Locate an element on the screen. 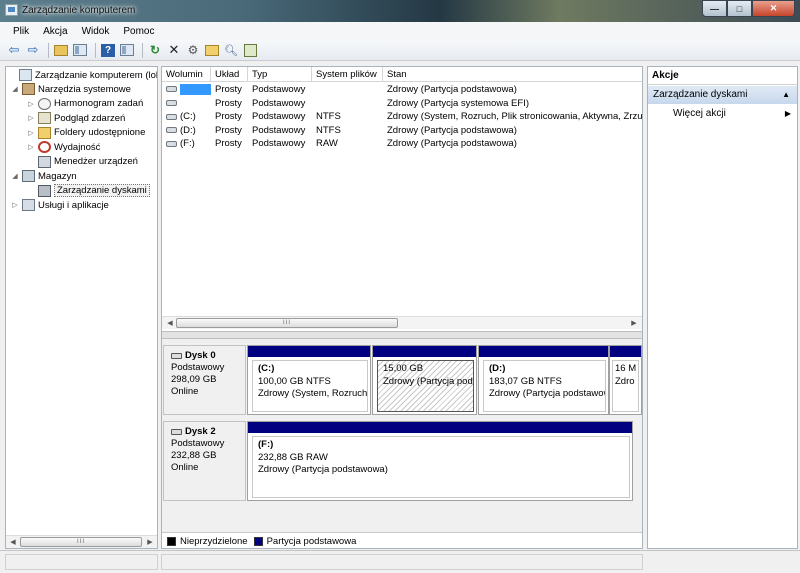 This screenshot has width=800, height=573. tree-item-event-viewer: ▷ Podgląd zdarzeń is located at coordinates (76, 118).